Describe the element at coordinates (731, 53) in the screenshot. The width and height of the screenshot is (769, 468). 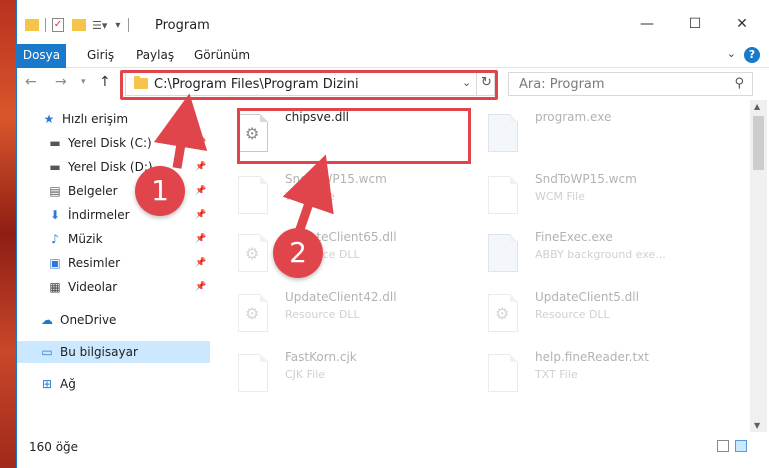
I see `chevron-down-icon: ⌄` at that location.